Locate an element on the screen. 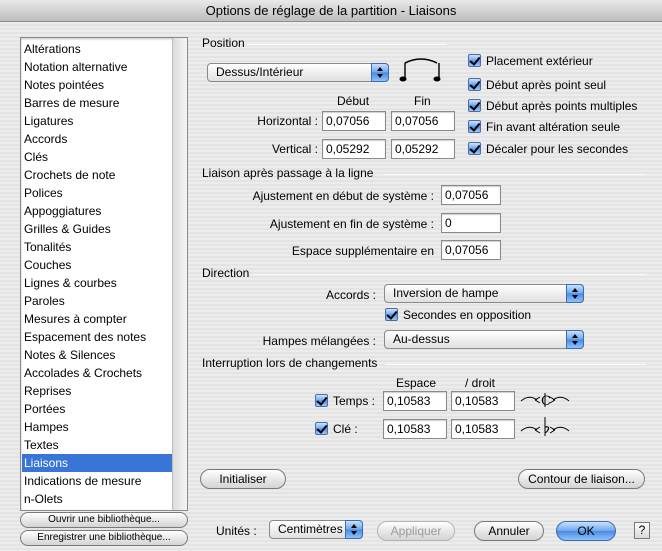  sidebar-item: Appoggiatures is located at coordinates (97, 211).